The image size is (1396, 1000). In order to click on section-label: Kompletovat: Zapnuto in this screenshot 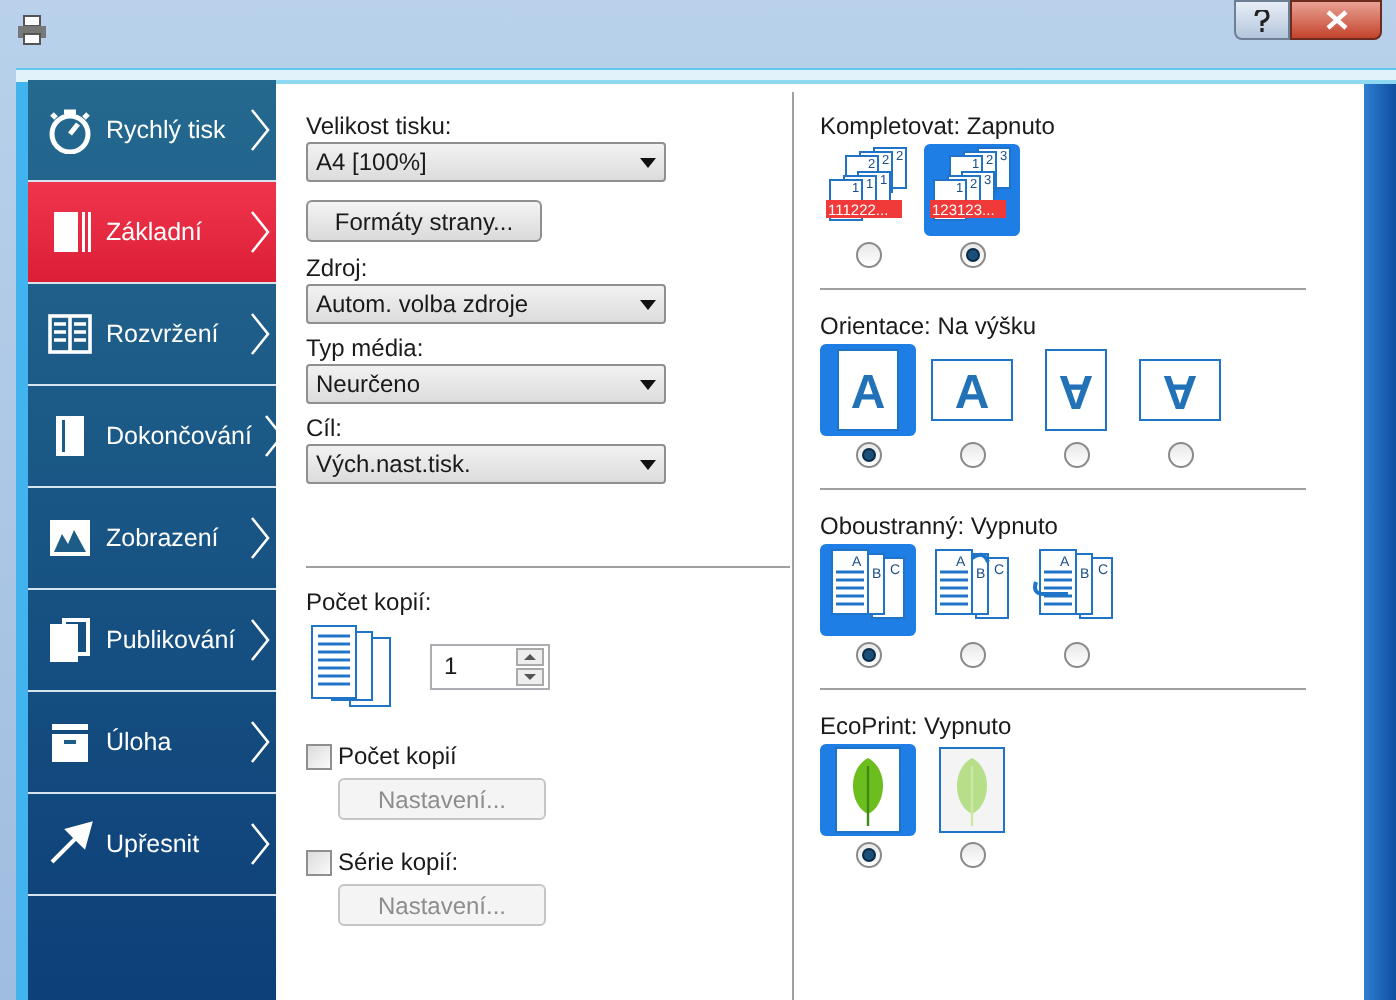, I will do `click(938, 126)`.